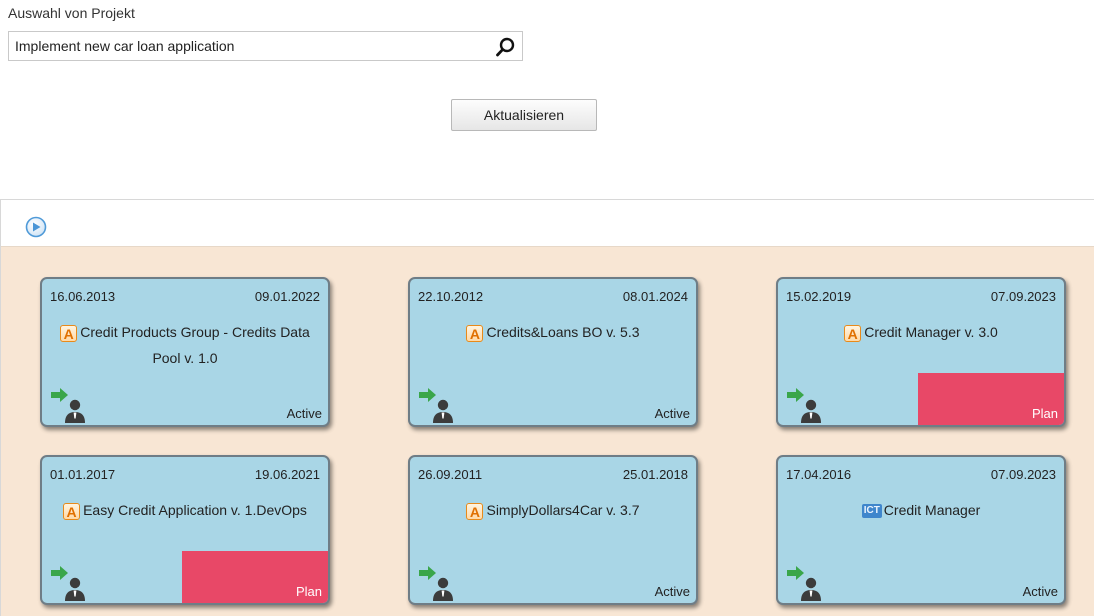  What do you see at coordinates (931, 332) in the screenshot?
I see `card-title: Credit Manager v. 3.0` at bounding box center [931, 332].